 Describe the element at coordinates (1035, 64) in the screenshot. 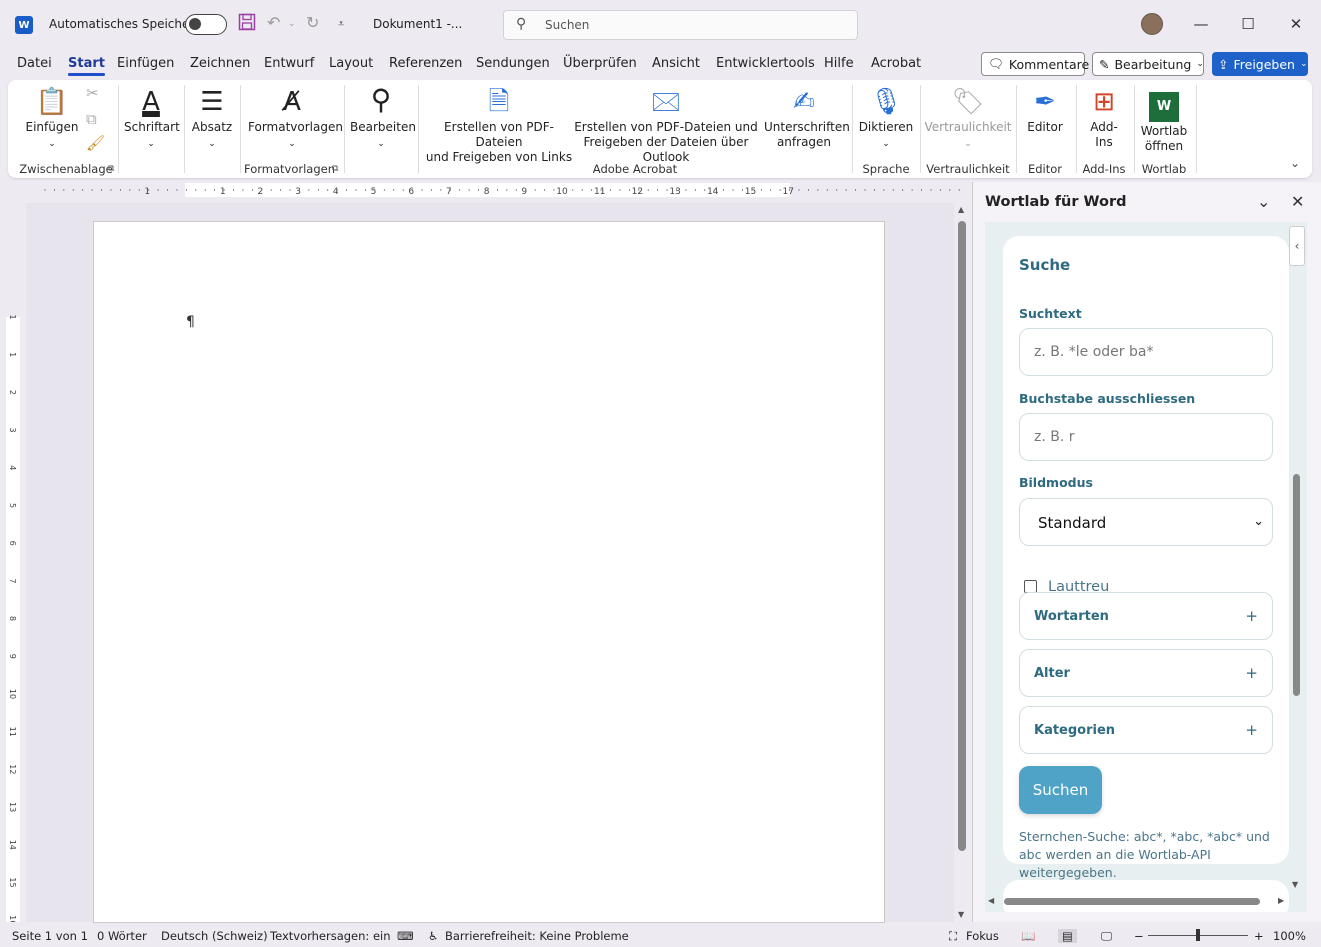

I see `comments-button: 🗨 Kommentare` at that location.